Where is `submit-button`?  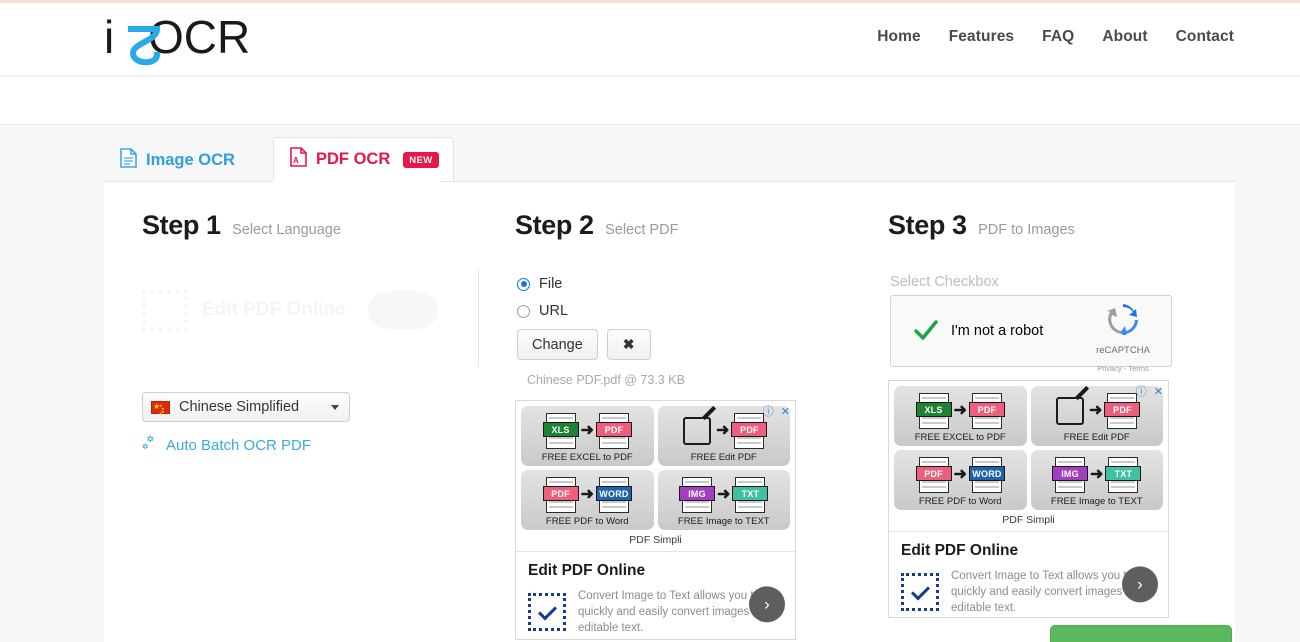
submit-button is located at coordinates (1141, 633).